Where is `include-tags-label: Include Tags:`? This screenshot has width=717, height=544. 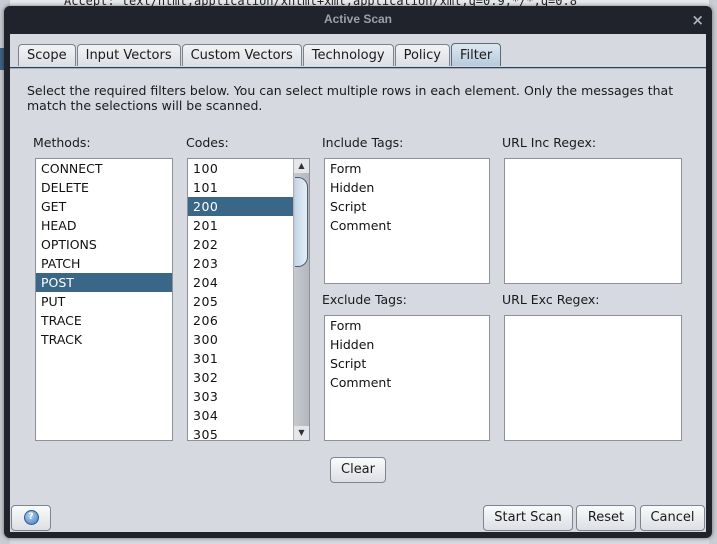
include-tags-label: Include Tags: is located at coordinates (363, 142).